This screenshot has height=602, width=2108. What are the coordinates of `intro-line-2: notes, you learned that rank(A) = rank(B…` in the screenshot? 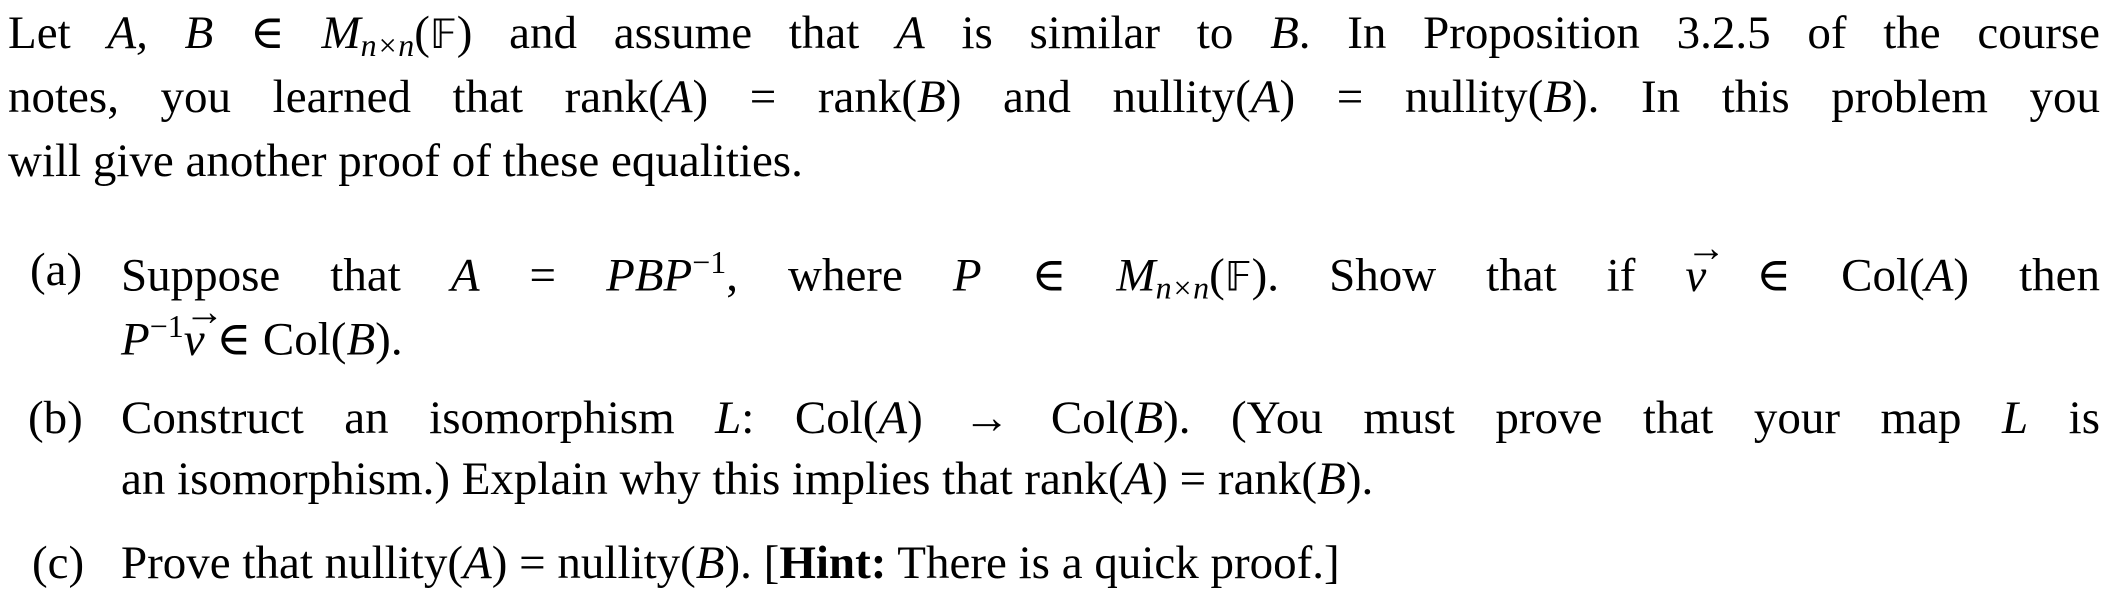 It's located at (1054, 97).